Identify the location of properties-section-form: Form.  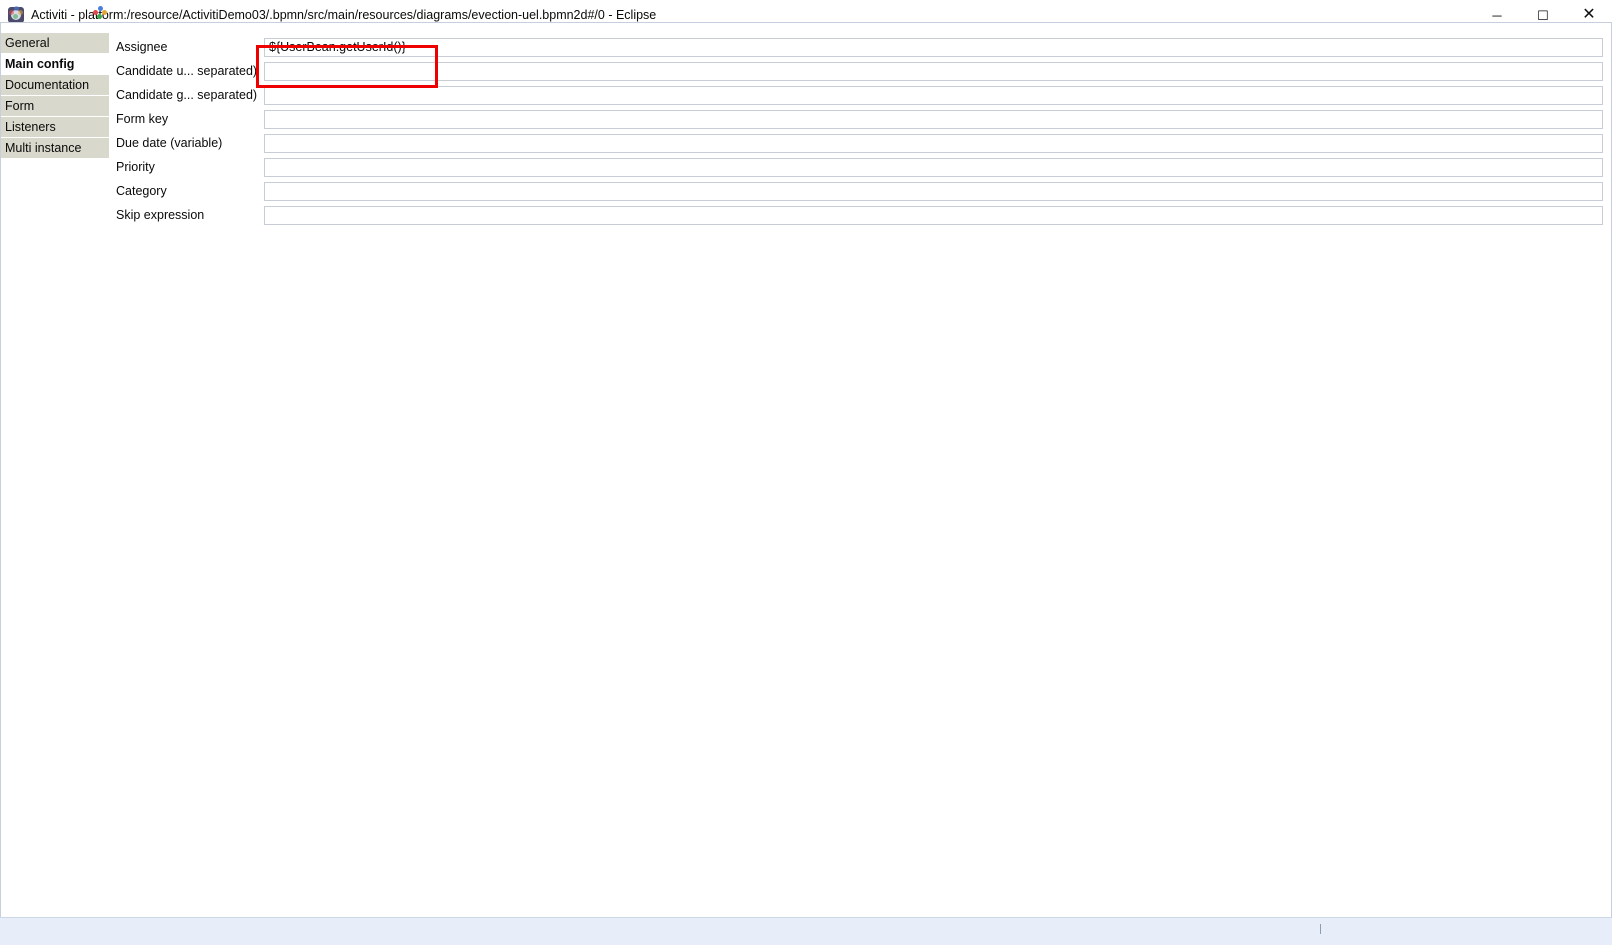
(55, 106).